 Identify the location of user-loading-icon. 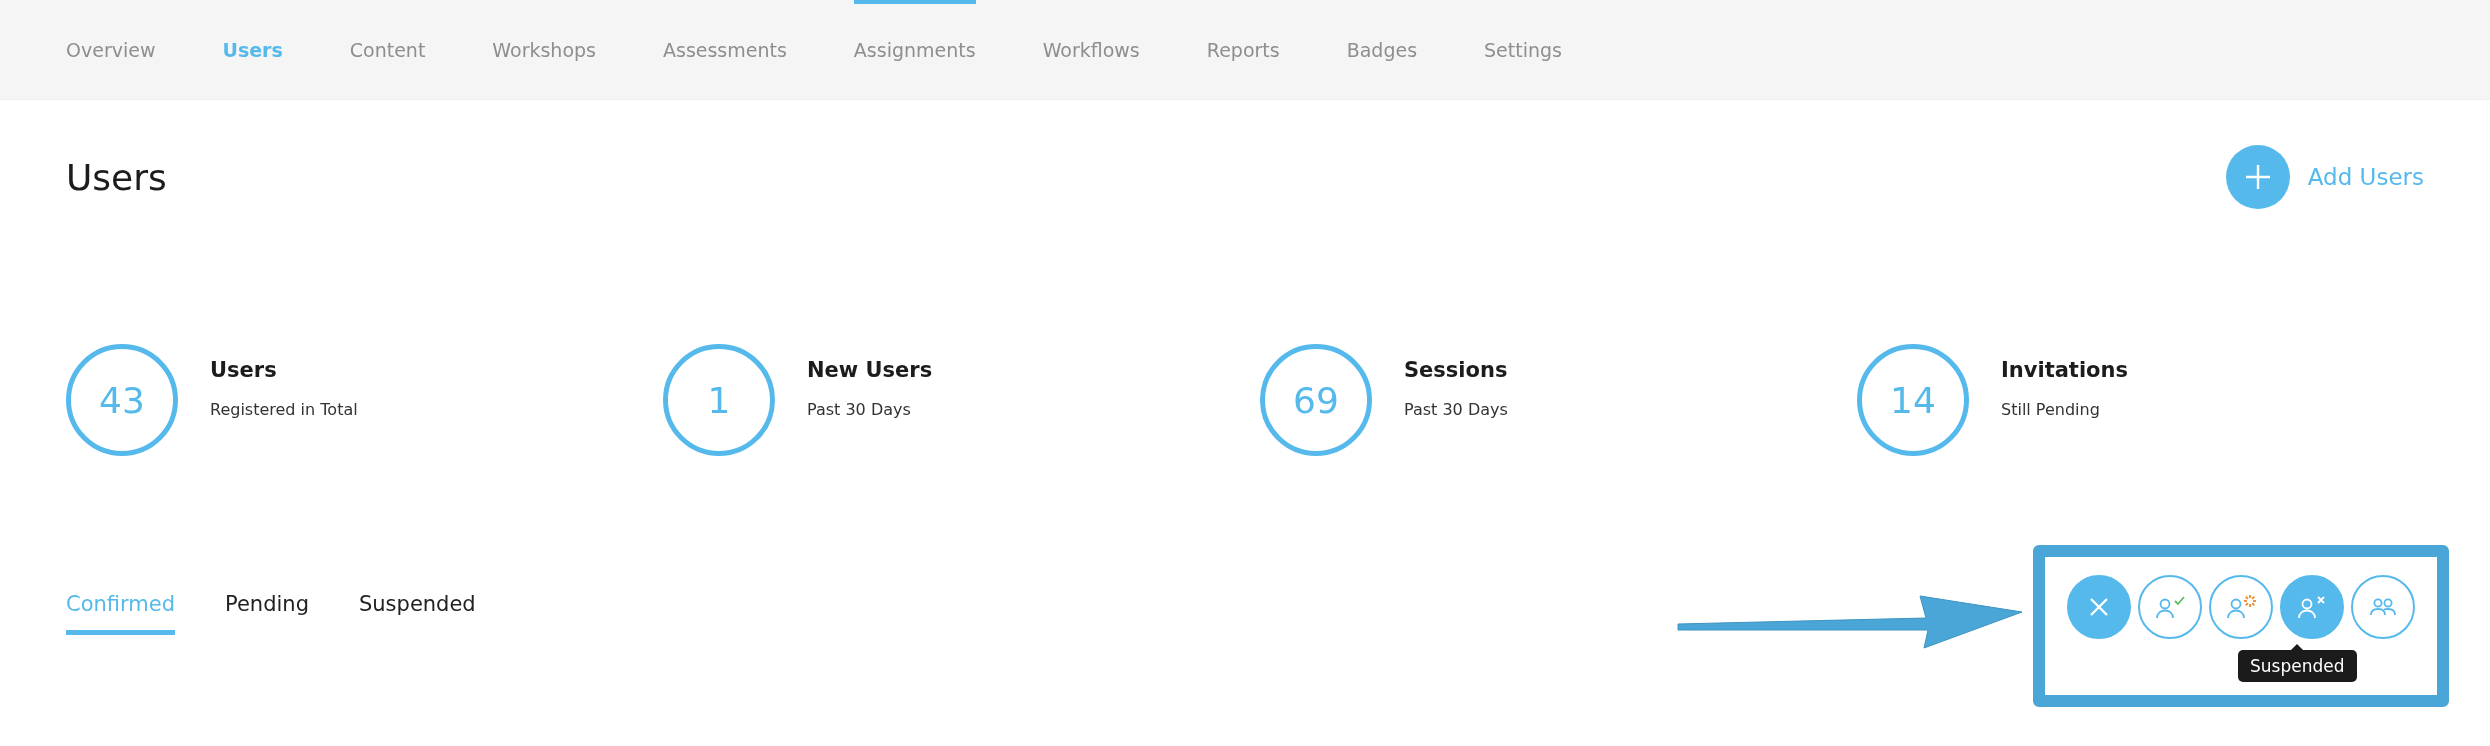
(2241, 607).